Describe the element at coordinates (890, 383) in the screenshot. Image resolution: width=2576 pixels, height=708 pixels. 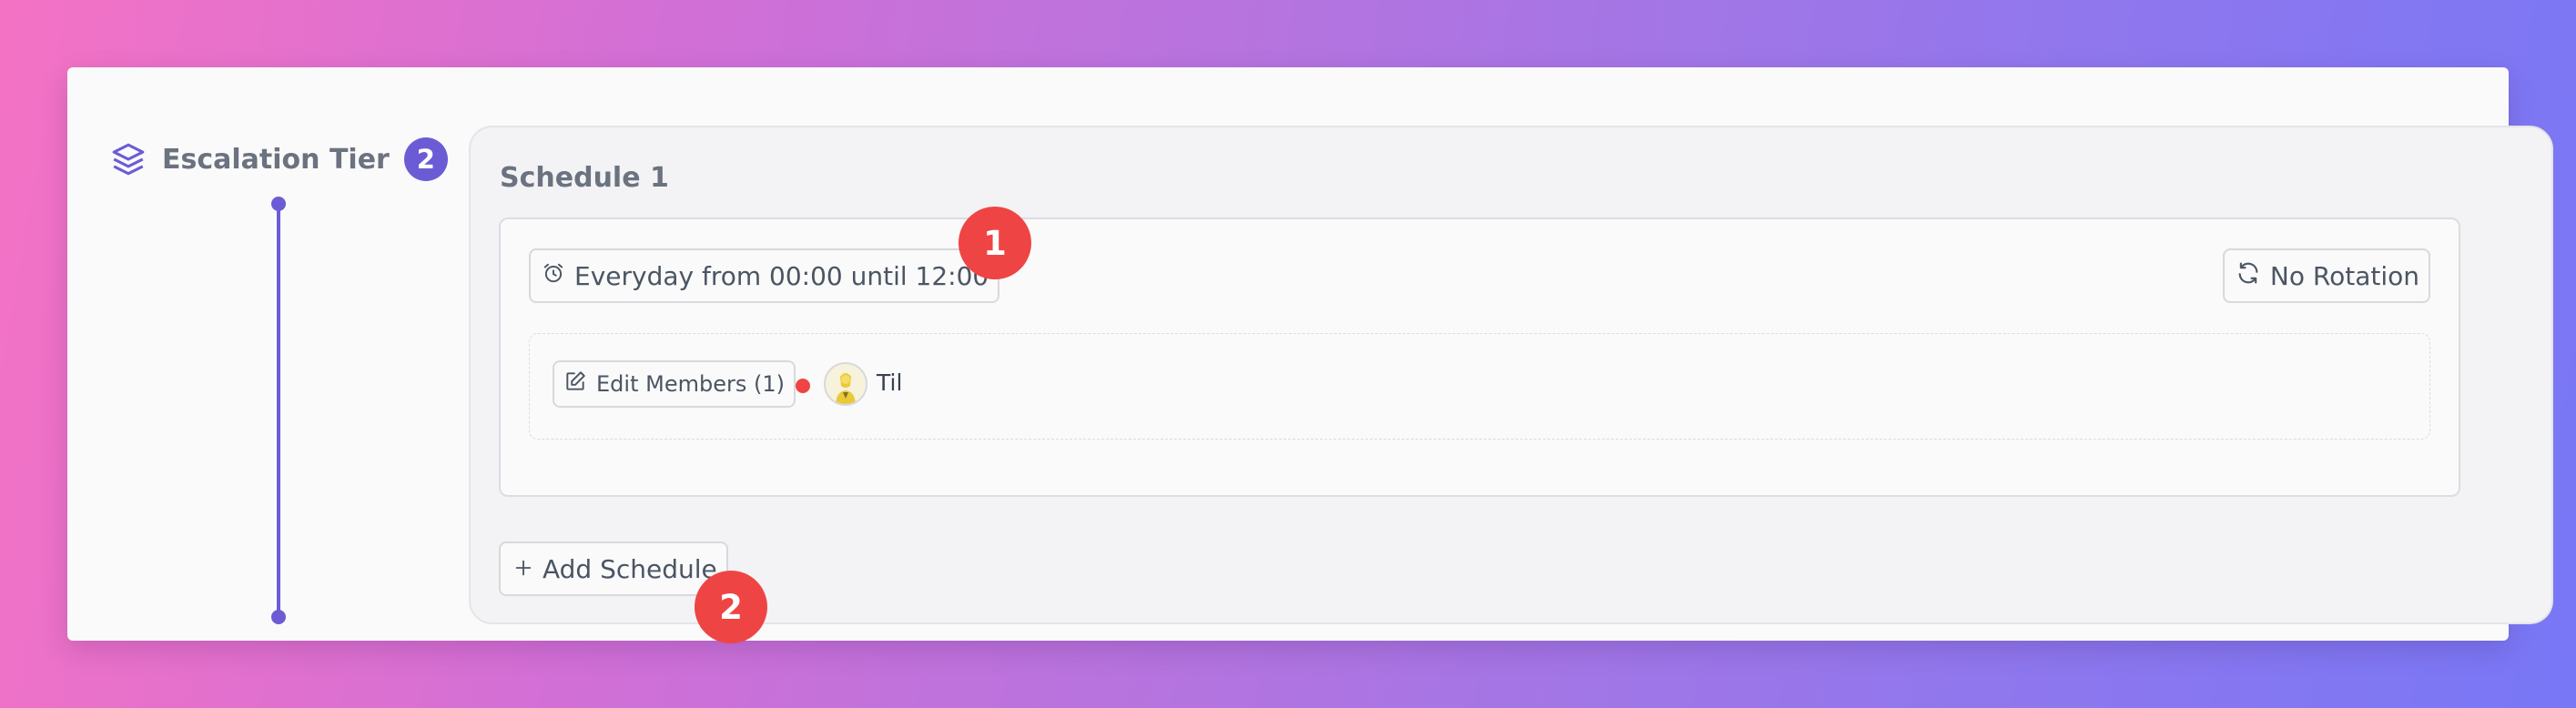
I see `member-name: Til` at that location.